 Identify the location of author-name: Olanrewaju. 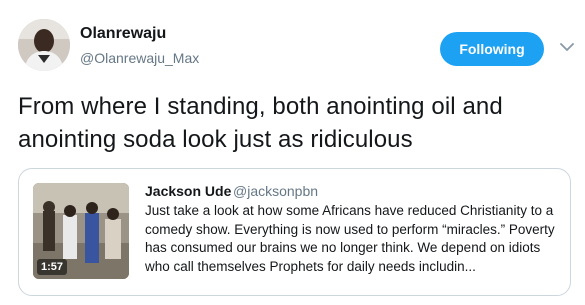
(123, 34).